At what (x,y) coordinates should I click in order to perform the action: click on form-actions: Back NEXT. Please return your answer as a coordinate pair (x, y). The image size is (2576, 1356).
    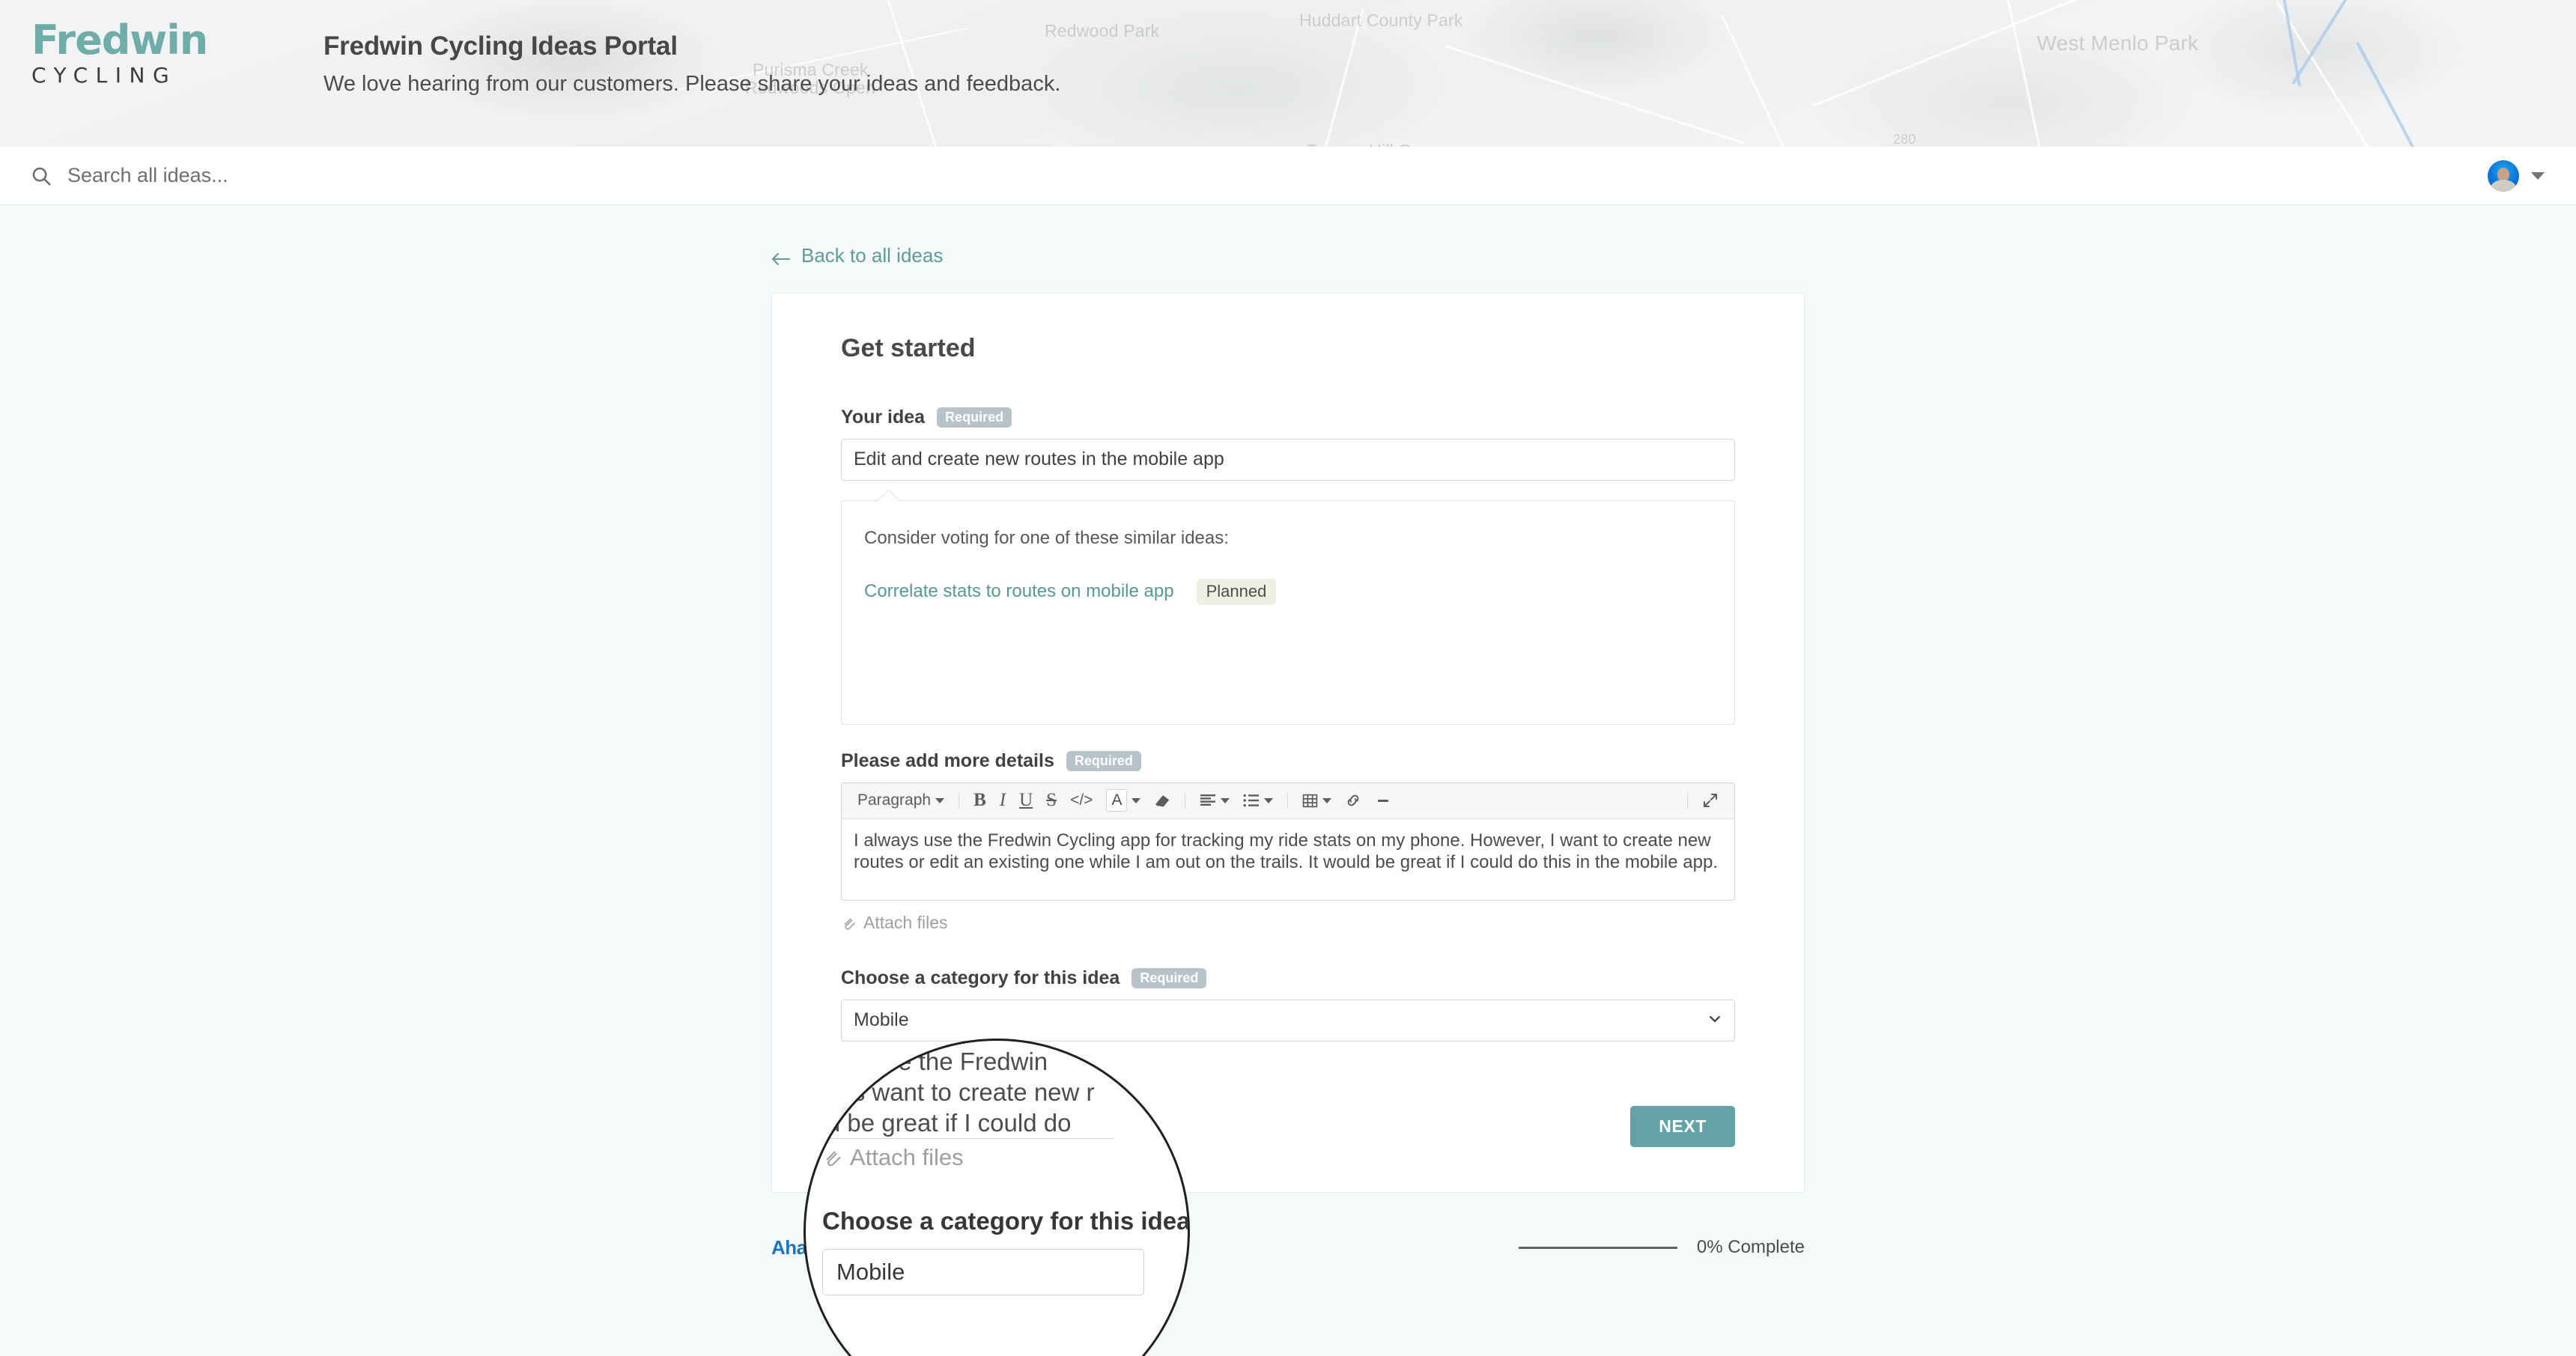
    Looking at the image, I should click on (1288, 1126).